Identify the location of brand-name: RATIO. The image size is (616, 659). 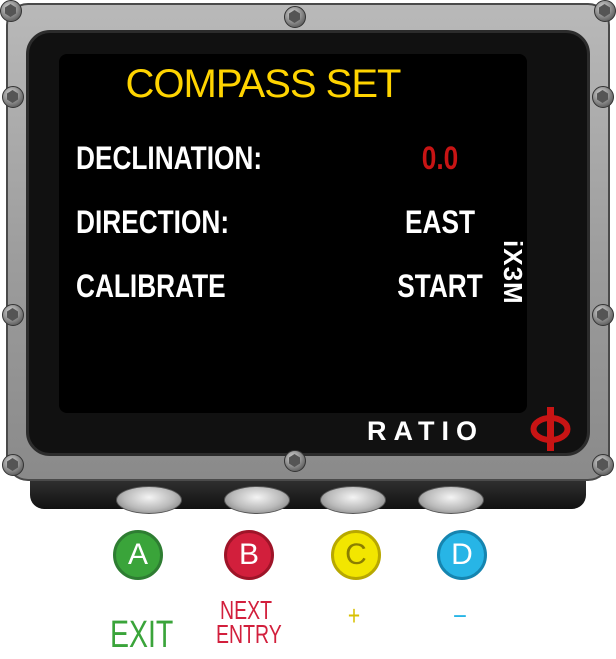
(425, 431).